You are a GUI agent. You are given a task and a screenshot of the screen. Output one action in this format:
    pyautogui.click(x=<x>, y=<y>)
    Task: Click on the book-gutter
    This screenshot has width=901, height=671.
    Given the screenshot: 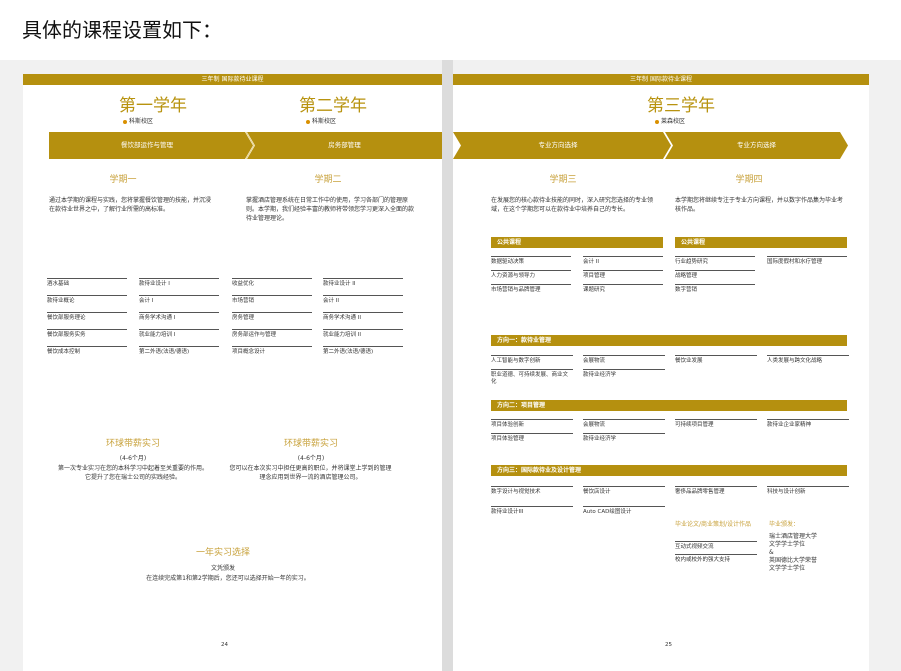 What is the action you would take?
    pyautogui.click(x=447, y=365)
    